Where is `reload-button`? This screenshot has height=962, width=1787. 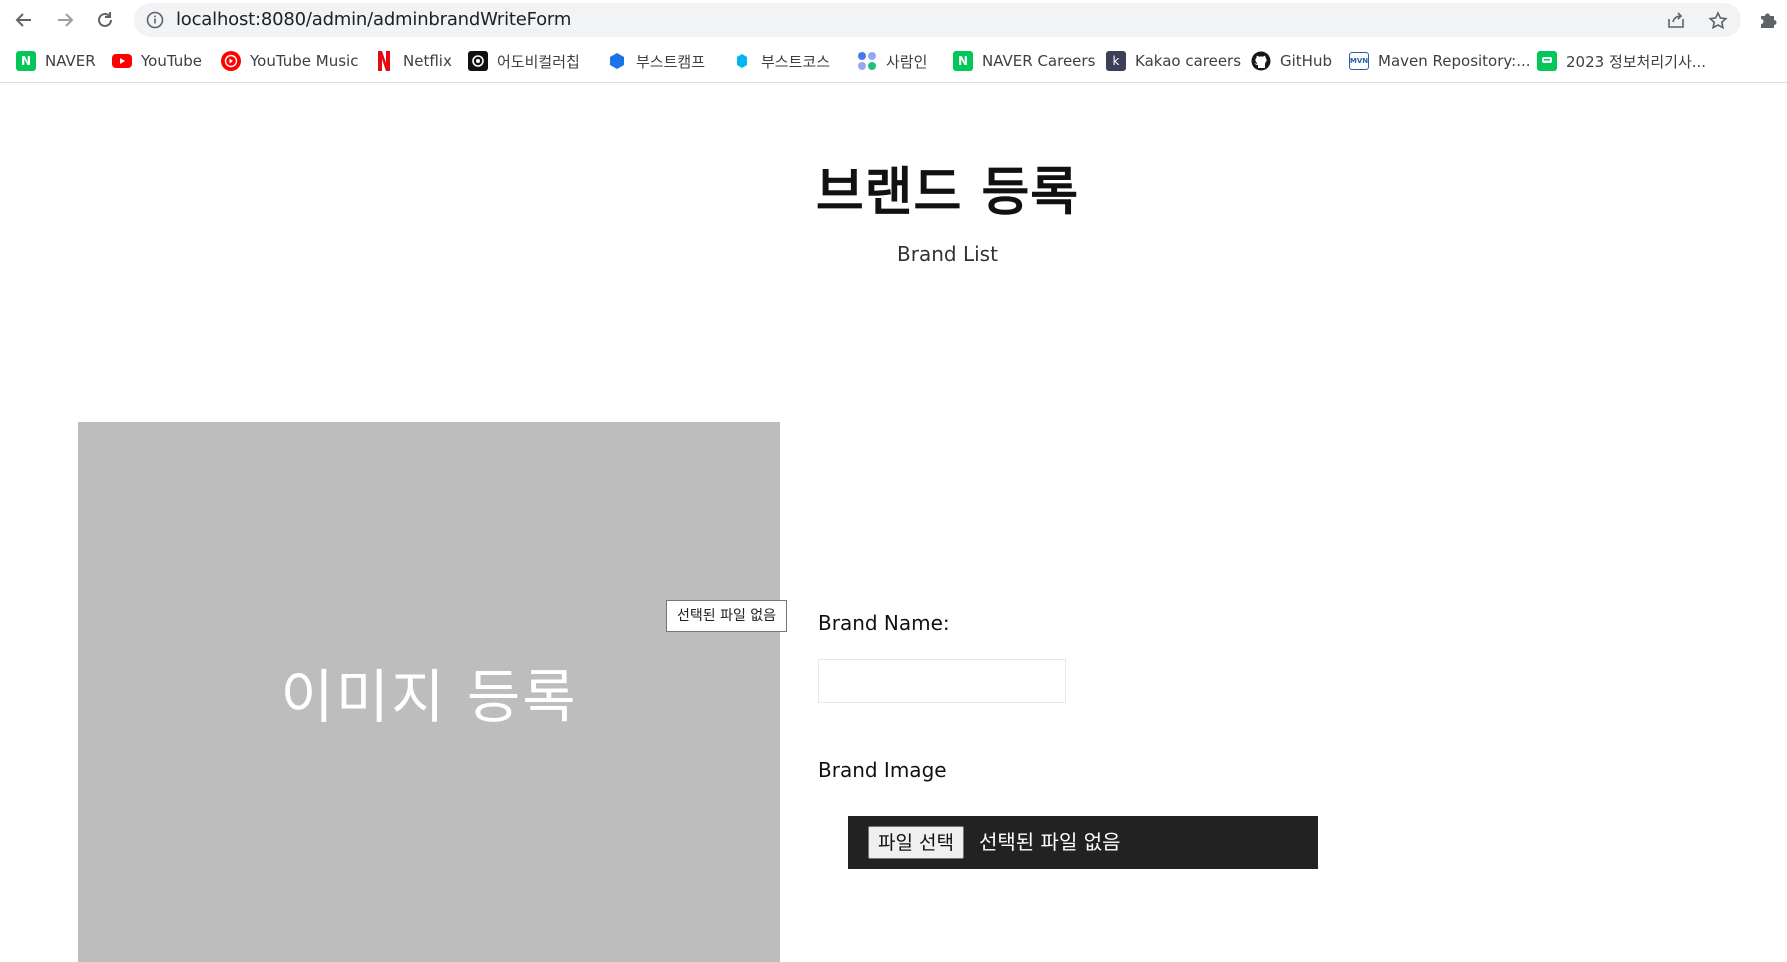 reload-button is located at coordinates (105, 20).